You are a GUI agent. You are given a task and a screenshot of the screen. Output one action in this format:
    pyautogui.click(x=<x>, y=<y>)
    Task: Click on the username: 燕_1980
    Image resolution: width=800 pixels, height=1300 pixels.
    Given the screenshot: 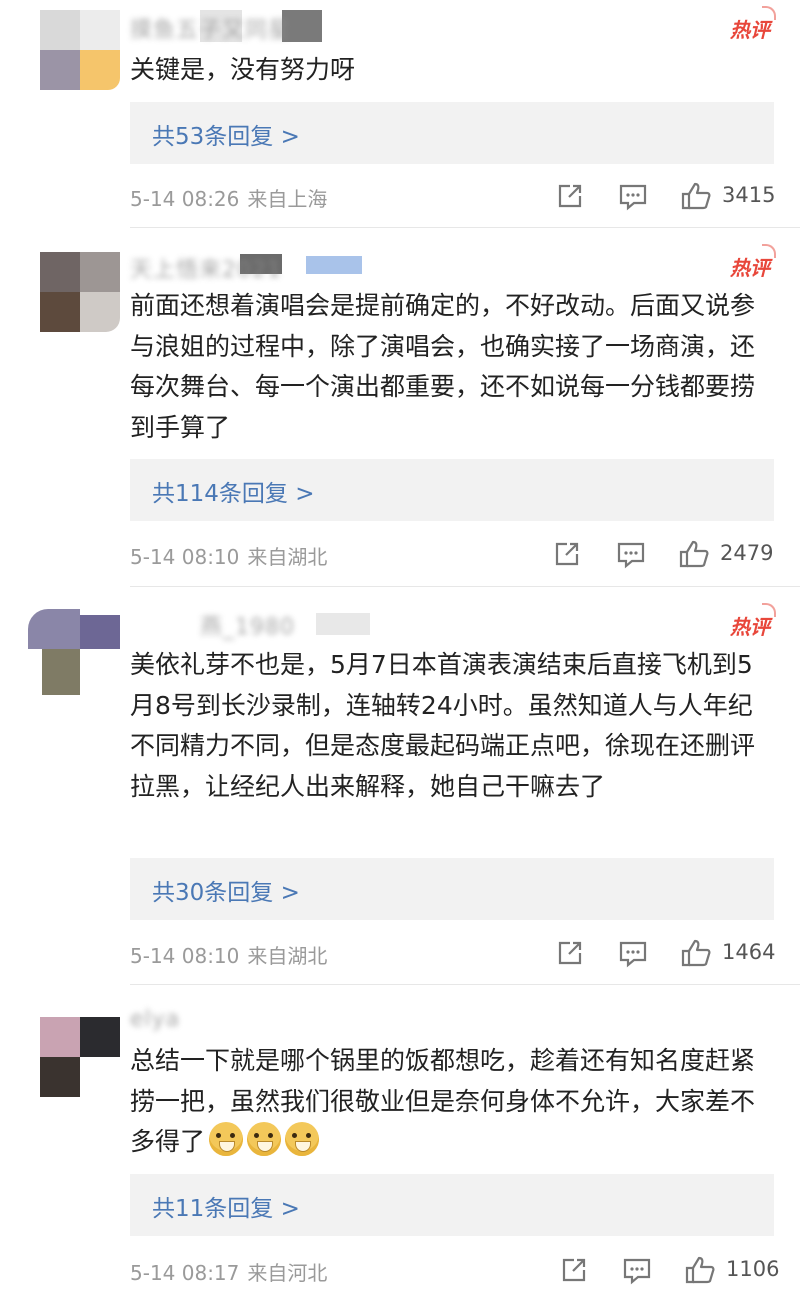 What is the action you would take?
    pyautogui.click(x=247, y=625)
    